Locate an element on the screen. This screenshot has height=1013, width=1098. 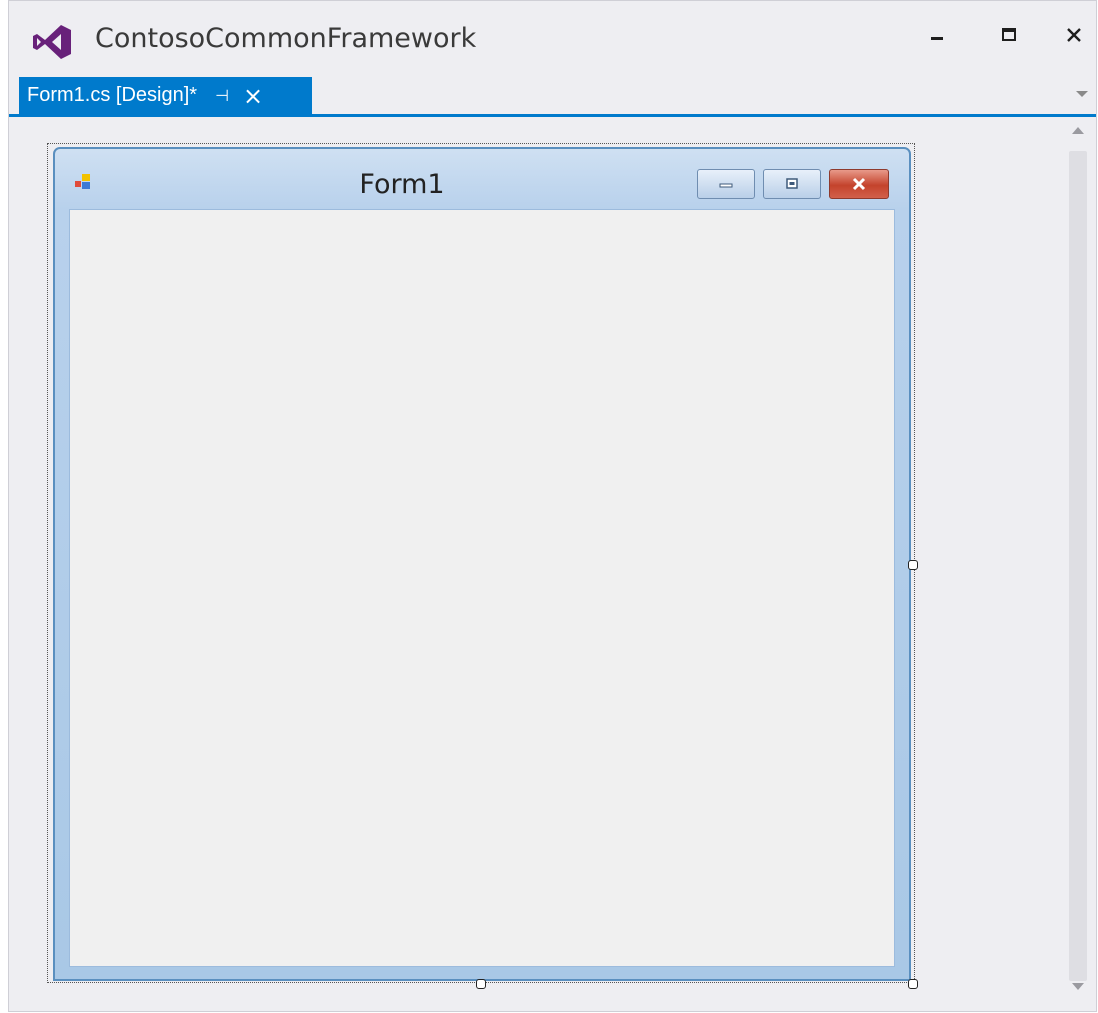
scroll-down-icon is located at coordinates (1078, 986).